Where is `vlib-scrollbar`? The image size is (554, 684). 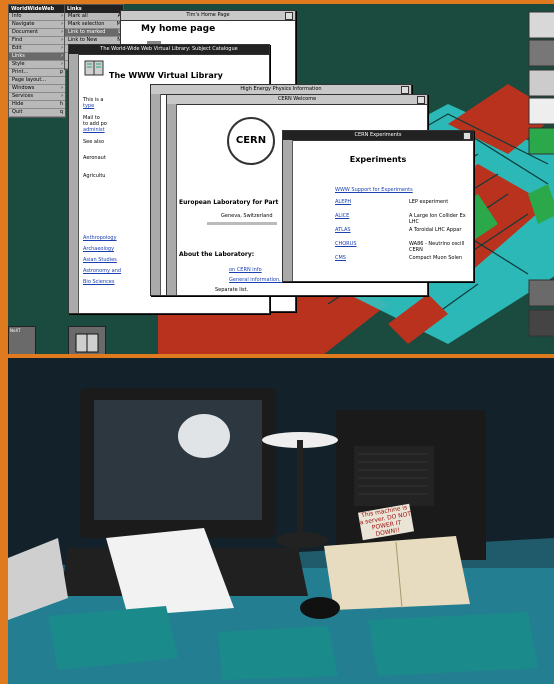
vlib-scrollbar is located at coordinates (74, 183).